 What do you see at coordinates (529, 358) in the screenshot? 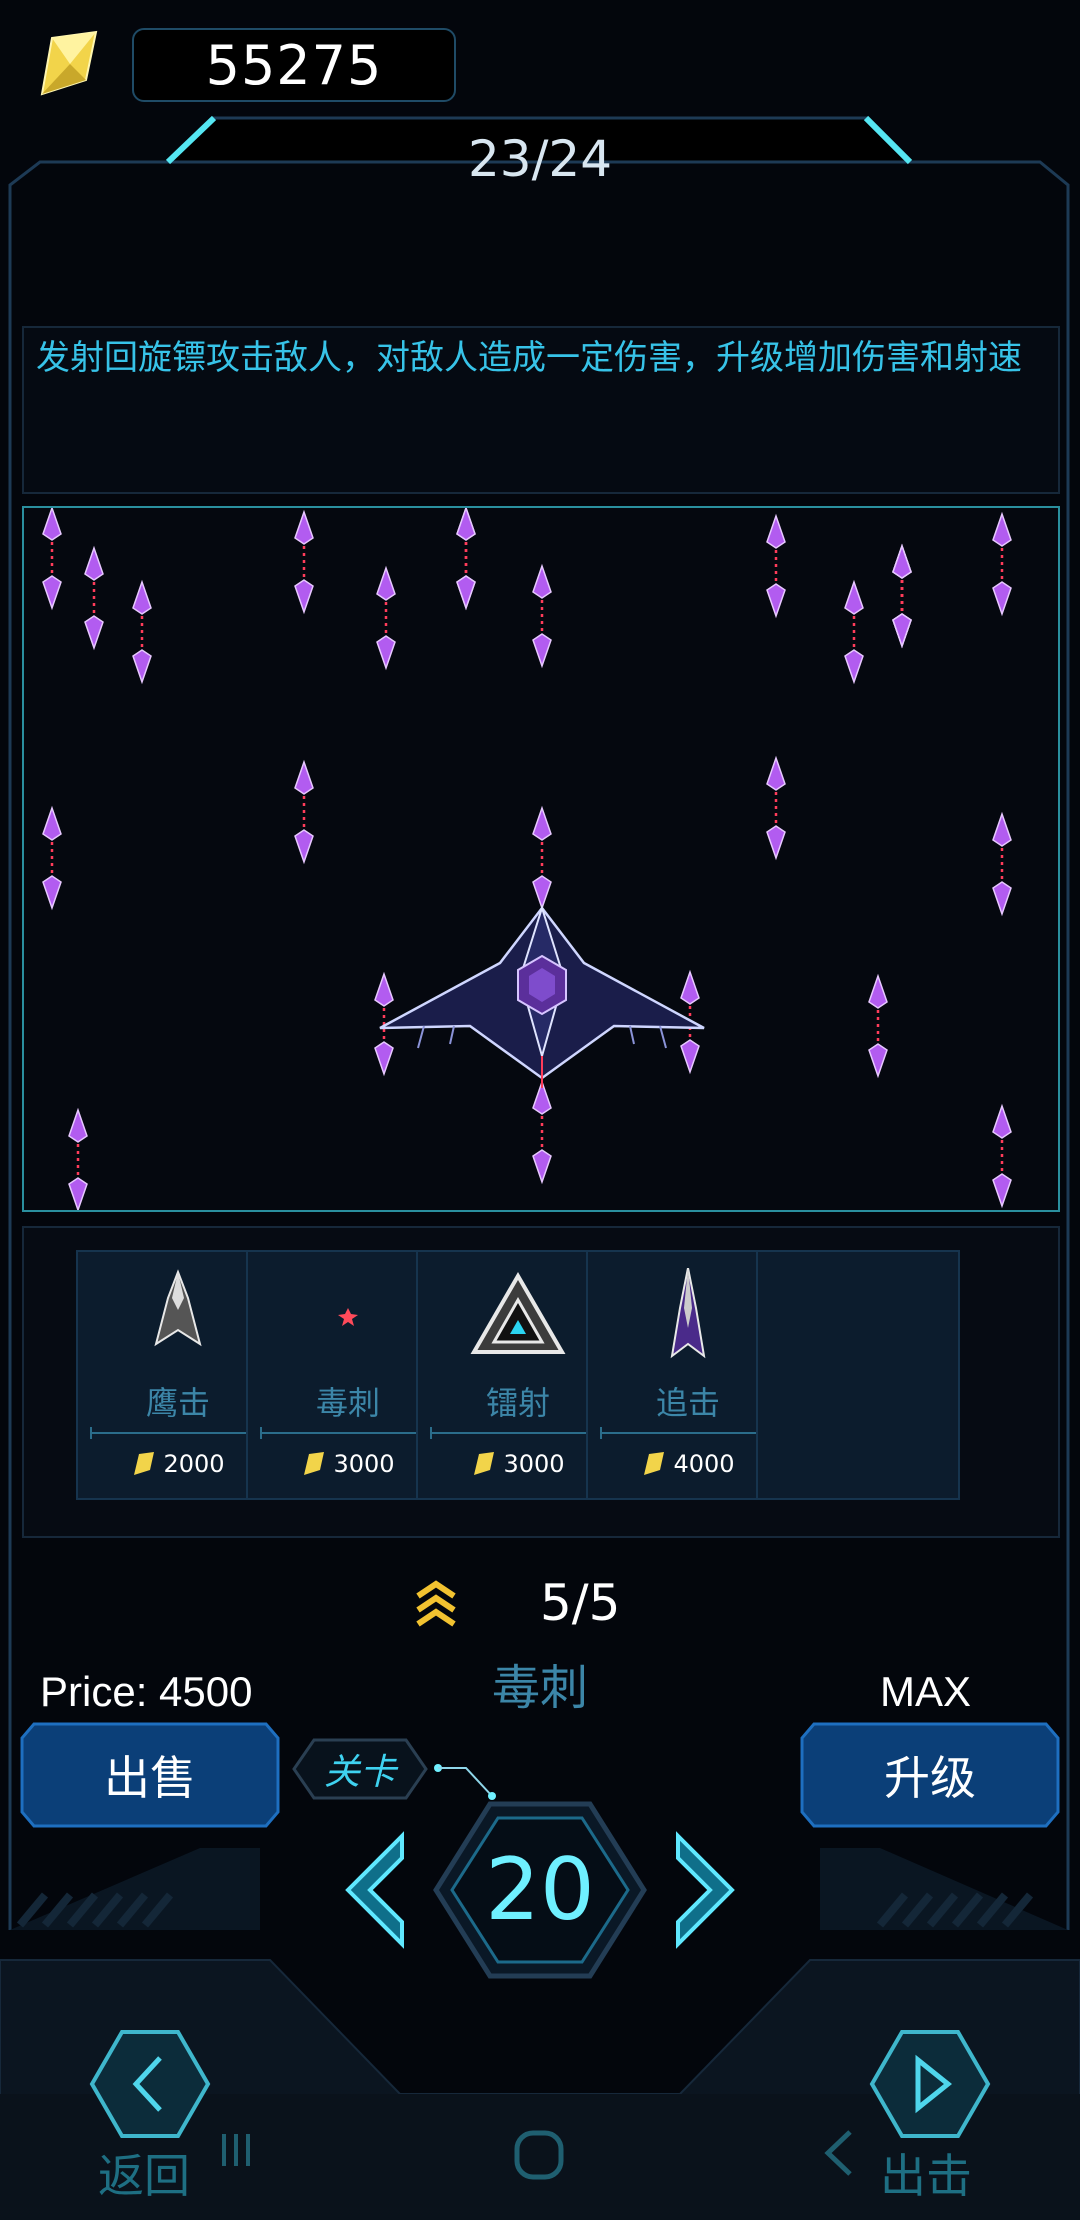
I see `weapon-description: 发射回旋镖攻击敌人，对敌人造成一定伤害，升级增加伤害和射速` at bounding box center [529, 358].